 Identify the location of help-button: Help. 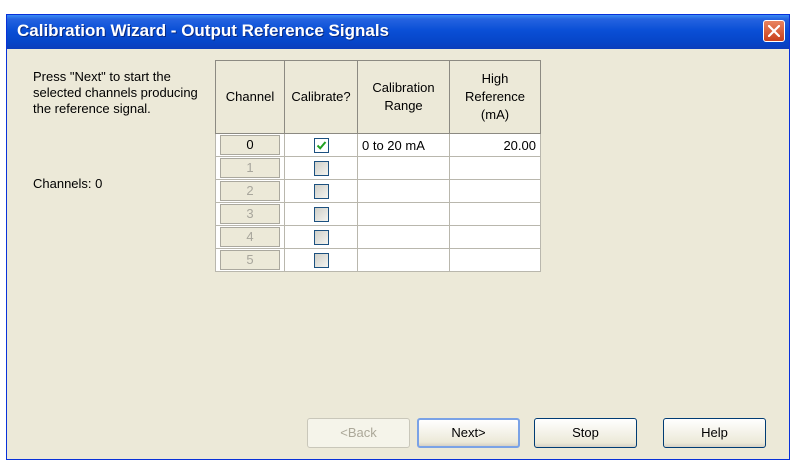
(714, 433).